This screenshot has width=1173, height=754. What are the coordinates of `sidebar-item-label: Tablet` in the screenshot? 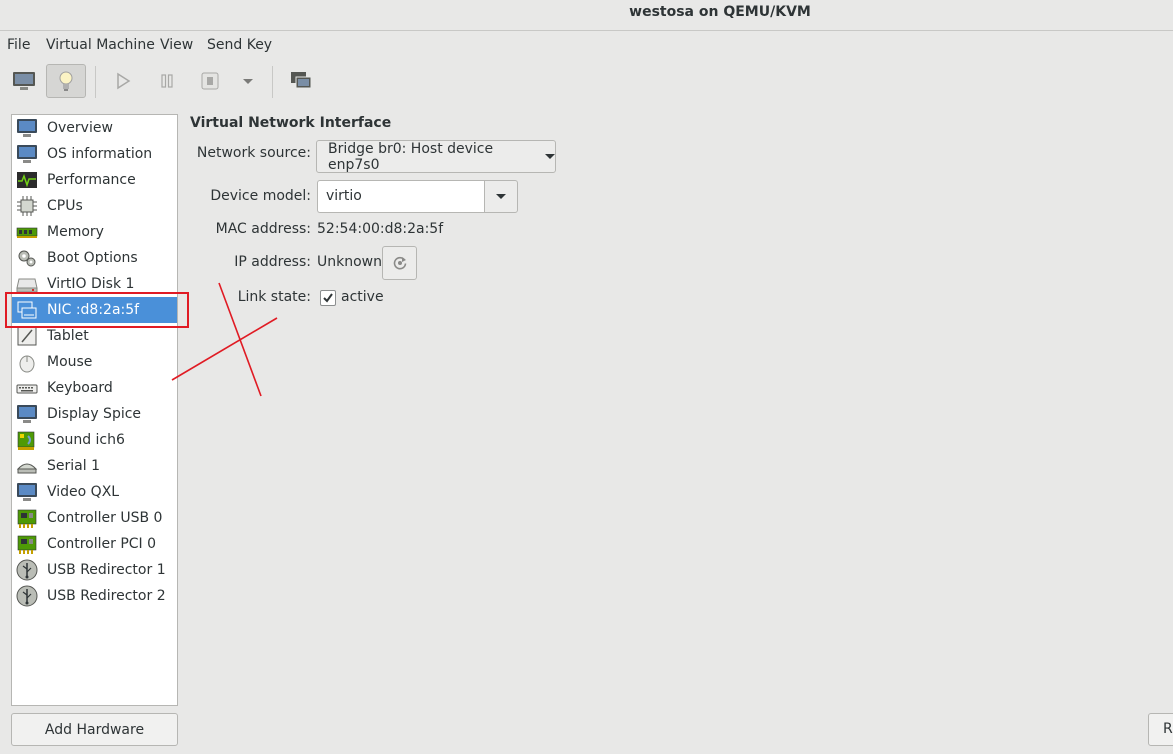 It's located at (68, 336).